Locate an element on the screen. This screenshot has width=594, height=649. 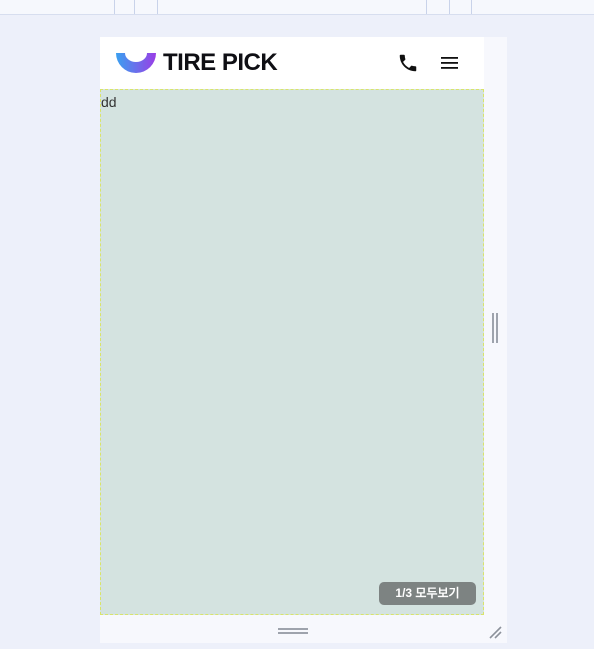
horizontal-resize-handle is located at coordinates (495, 328).